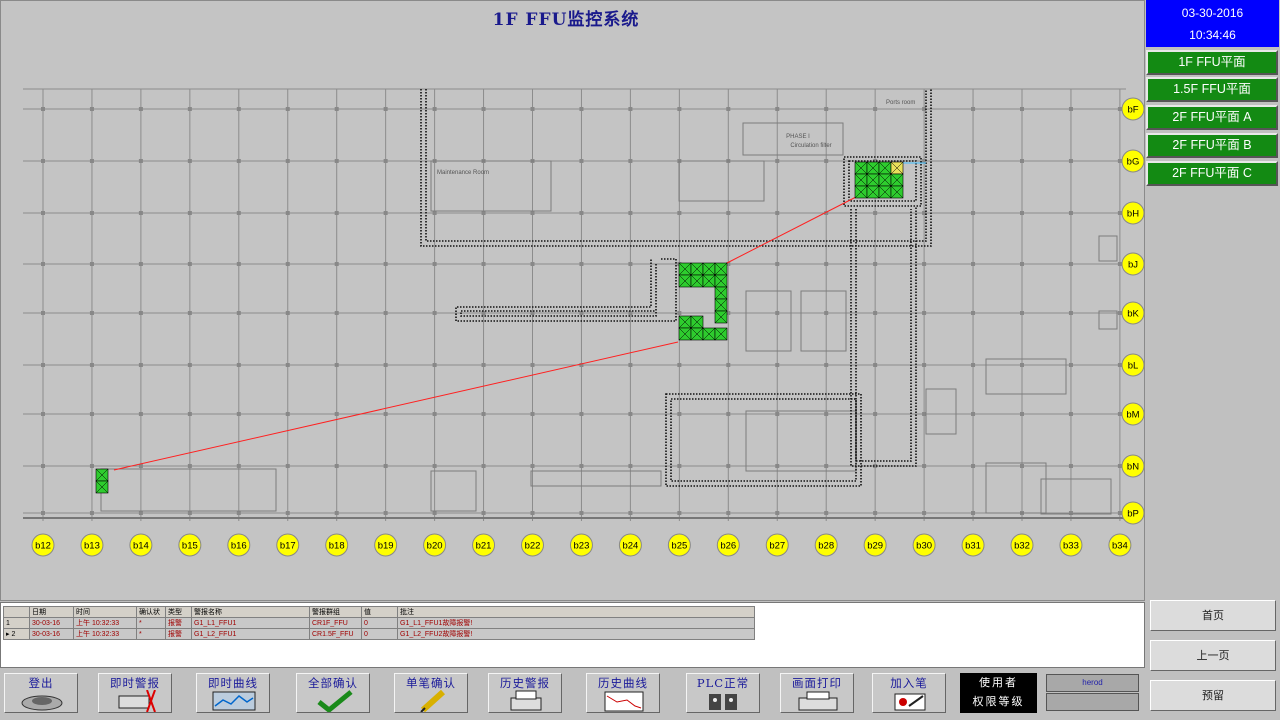 This screenshot has width=1280, height=720. I want to click on column-label-b21: b21, so click(484, 546).